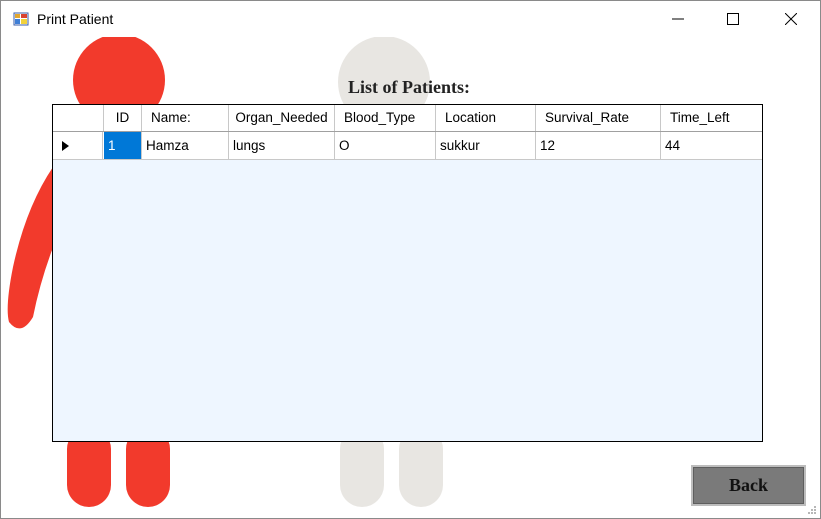  I want to click on row-header-cell, so click(78, 145).